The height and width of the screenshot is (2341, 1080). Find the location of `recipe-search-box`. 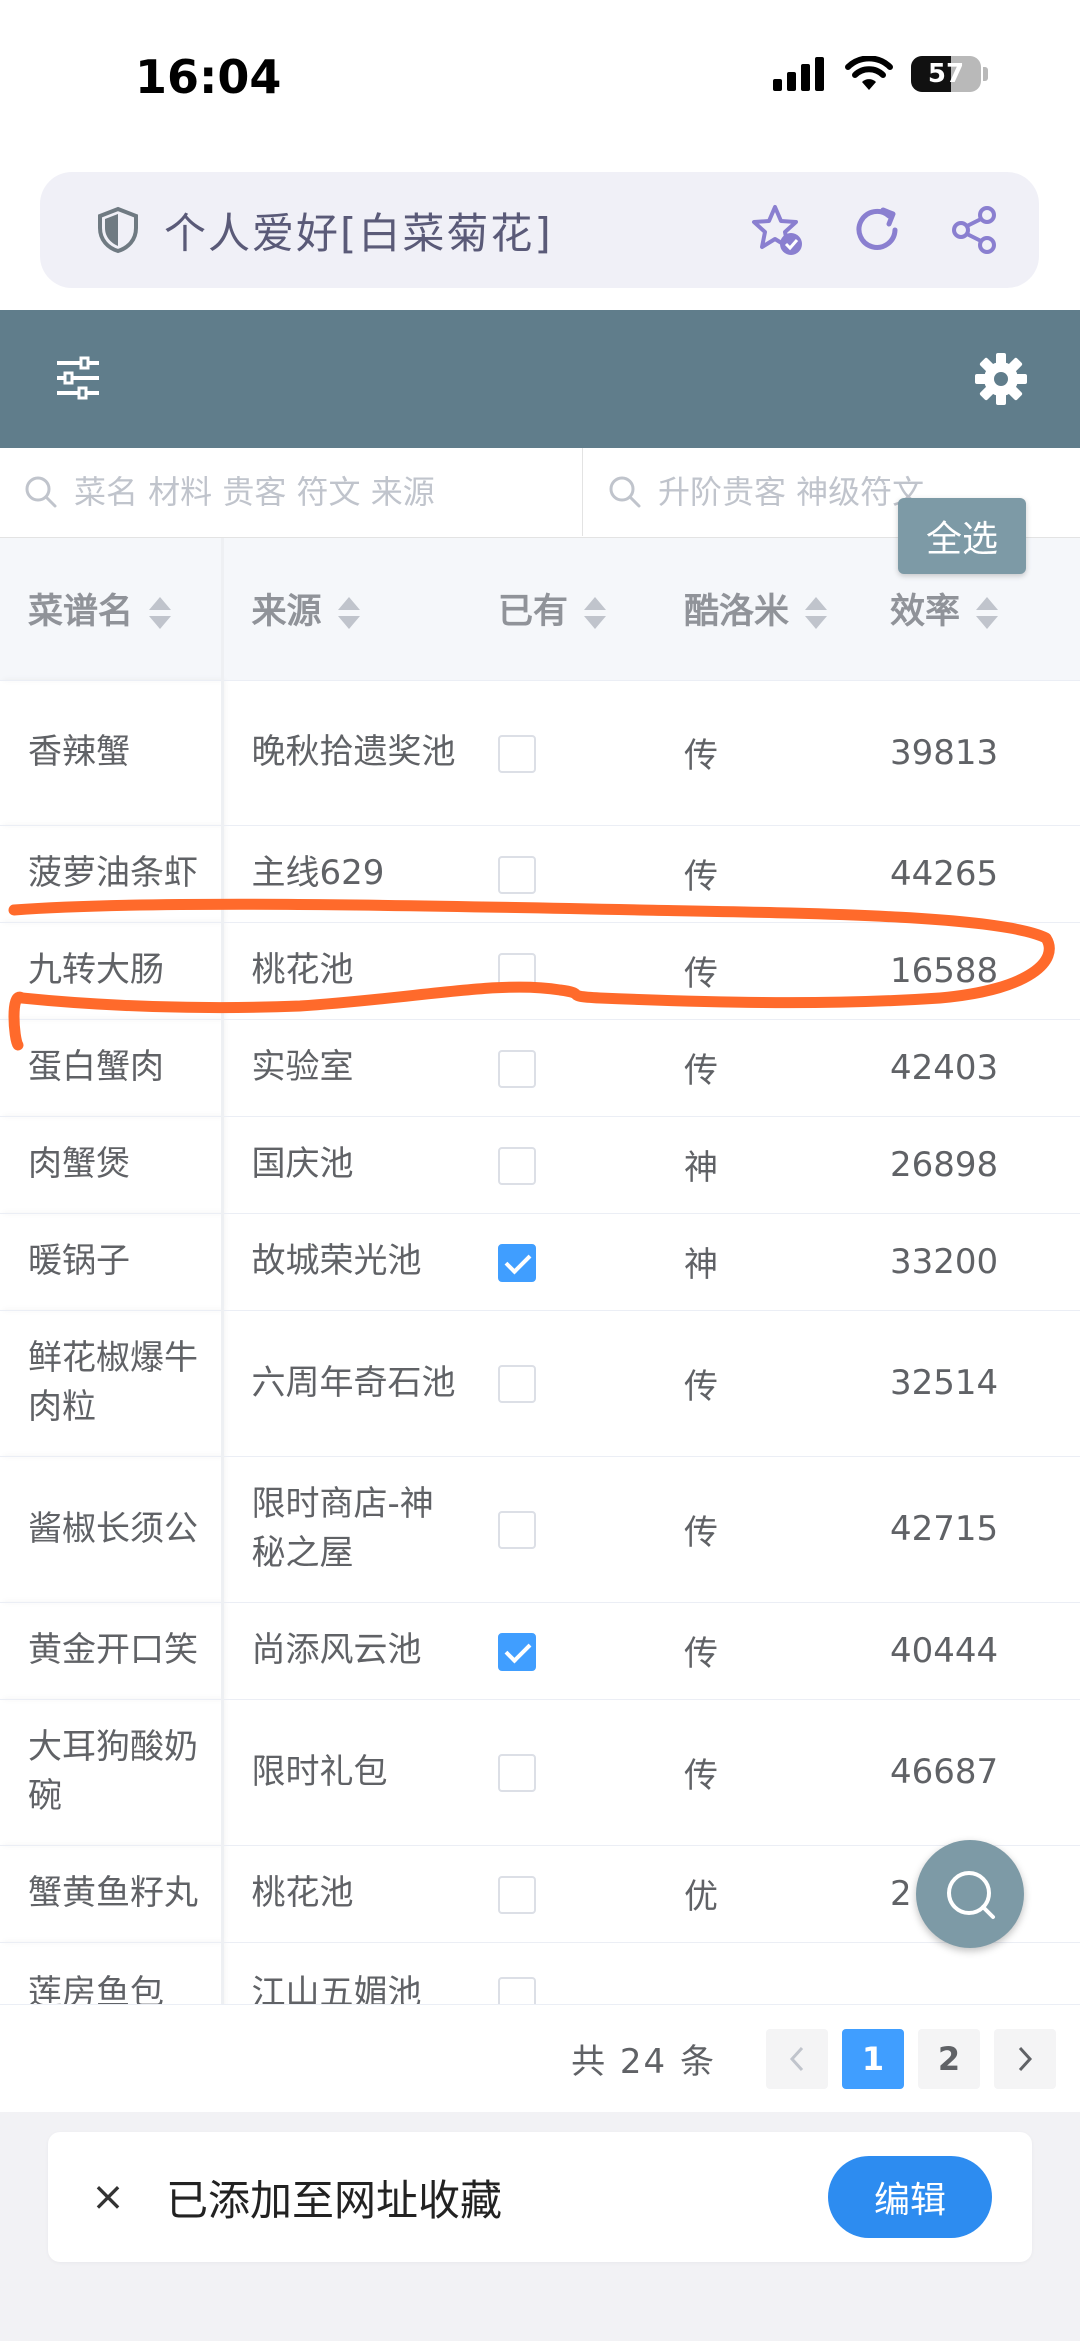

recipe-search-box is located at coordinates (291, 492).